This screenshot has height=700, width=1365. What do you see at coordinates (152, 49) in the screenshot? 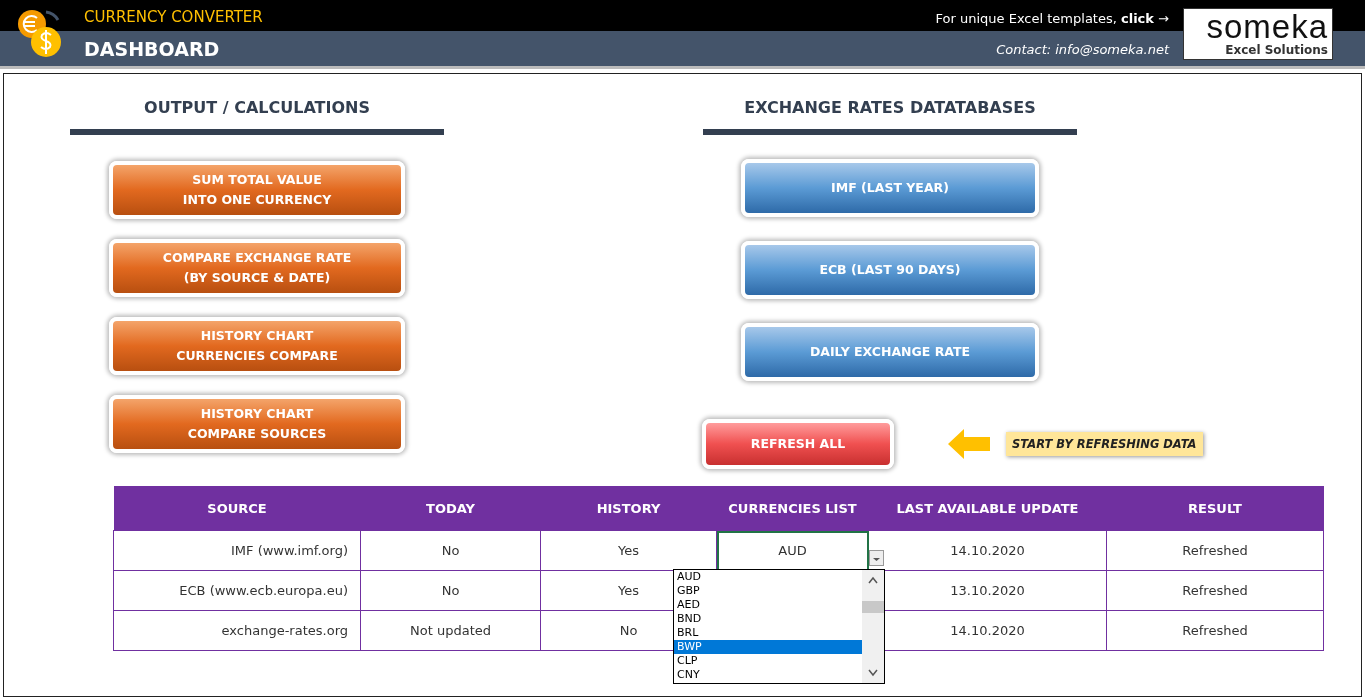
I see `page-title: DASHBOARD` at bounding box center [152, 49].